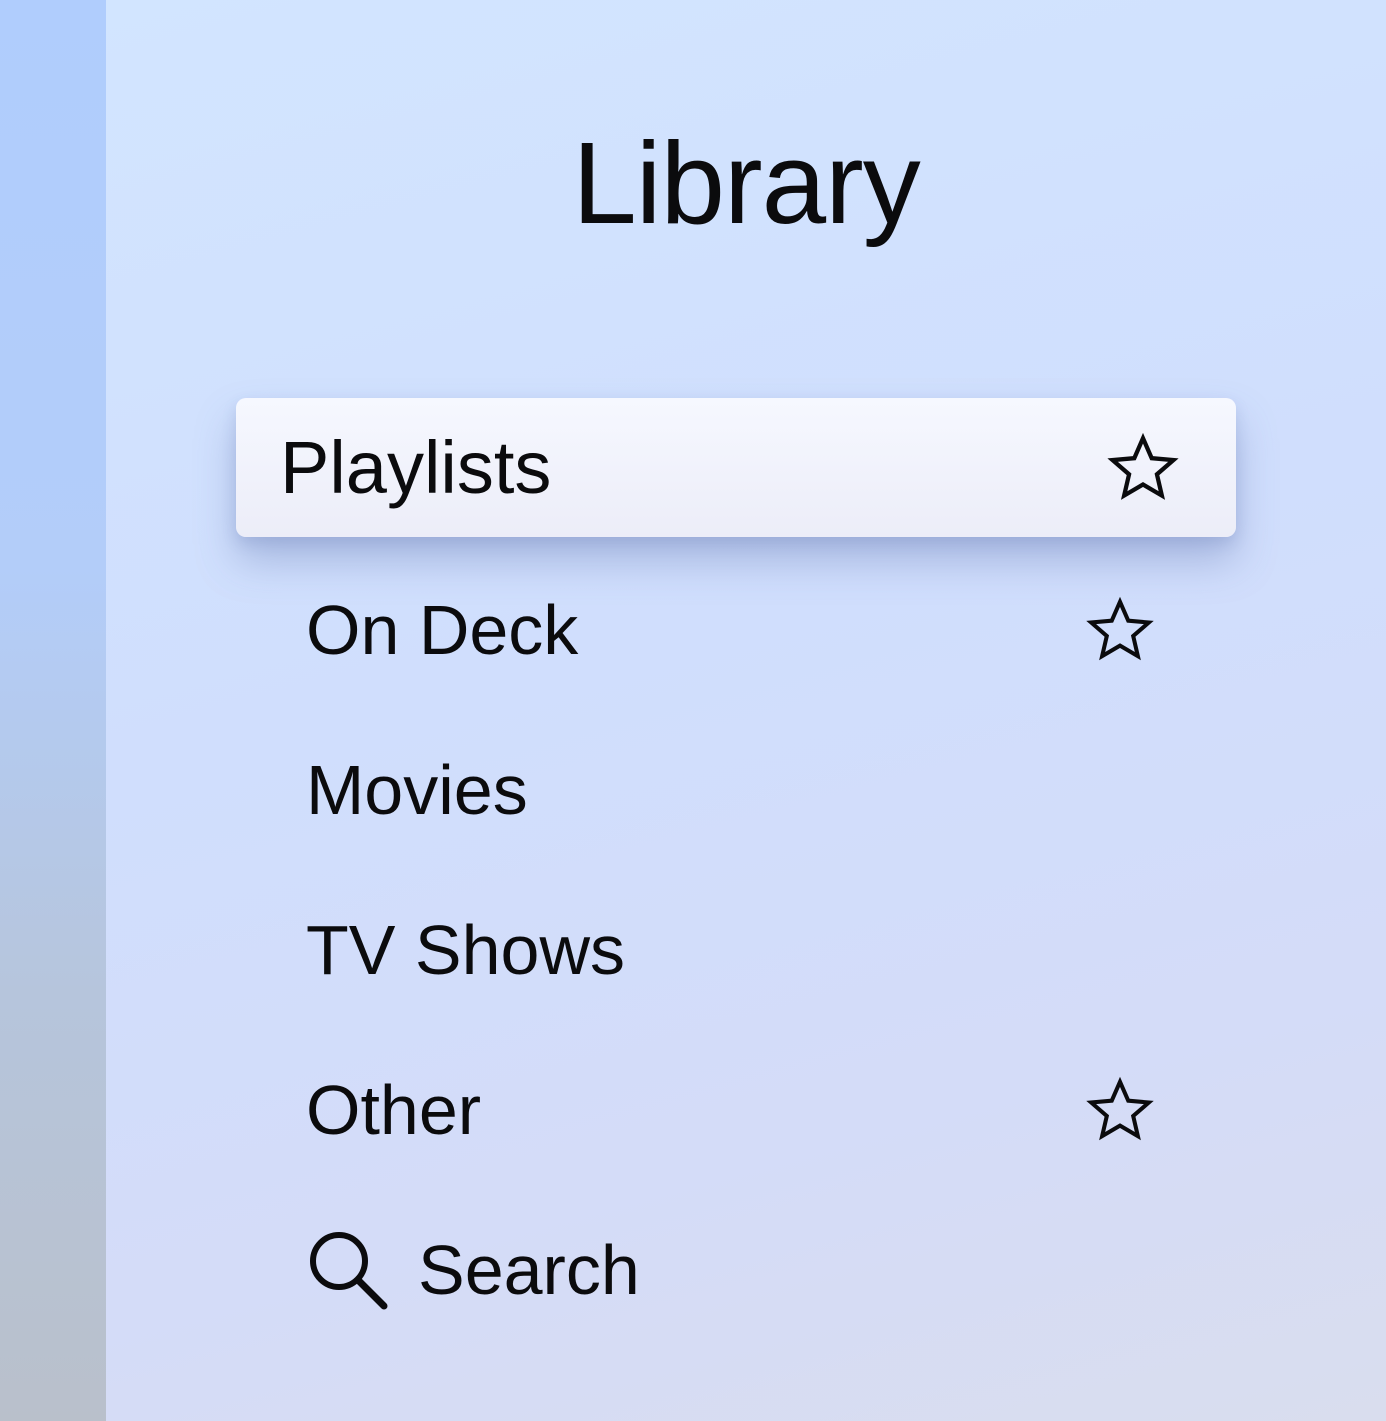 Image resolution: width=1386 pixels, height=1421 pixels. What do you see at coordinates (736, 467) in the screenshot?
I see `menu-item-playlists: Playlists` at bounding box center [736, 467].